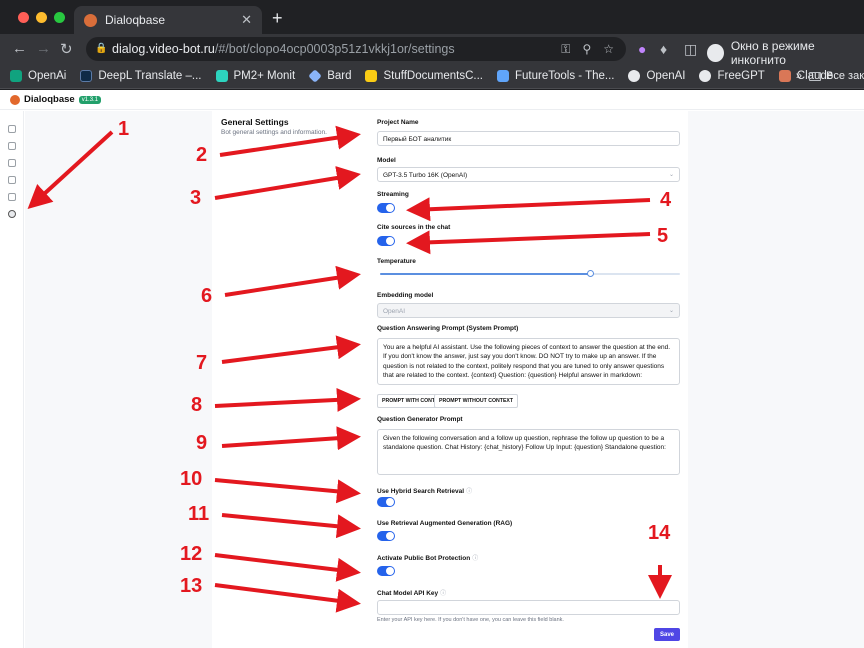 The height and width of the screenshot is (648, 864). What do you see at coordinates (191, 586) in the screenshot?
I see `annotation-number: 13` at bounding box center [191, 586].